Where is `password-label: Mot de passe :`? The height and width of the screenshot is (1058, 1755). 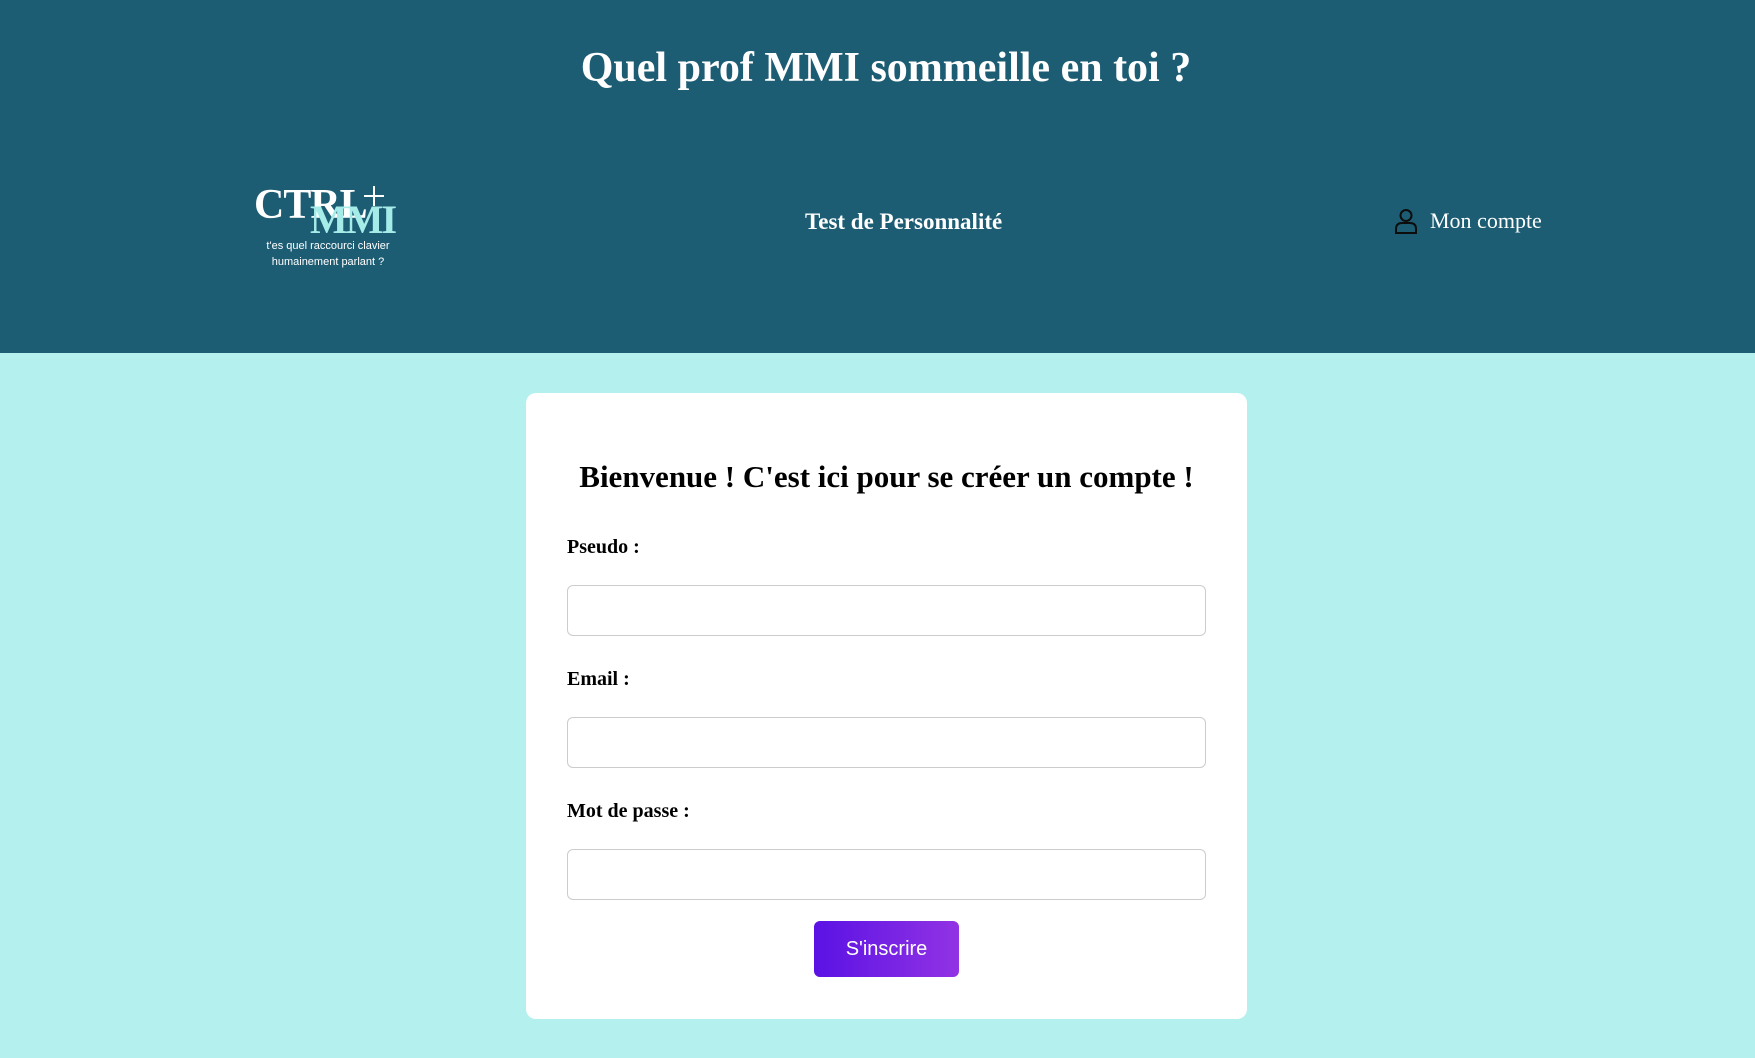
password-label: Mot de passe : is located at coordinates (628, 811).